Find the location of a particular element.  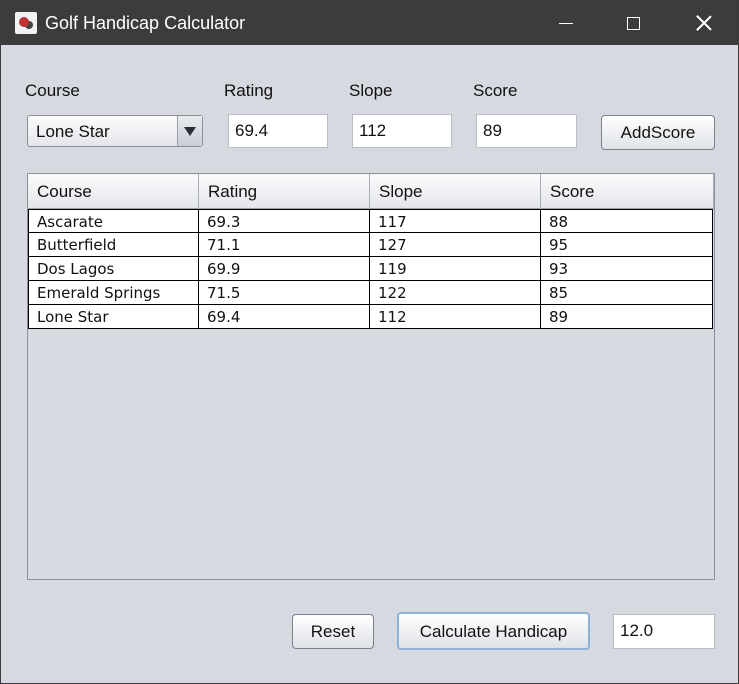

minimize-icon is located at coordinates (566, 23).